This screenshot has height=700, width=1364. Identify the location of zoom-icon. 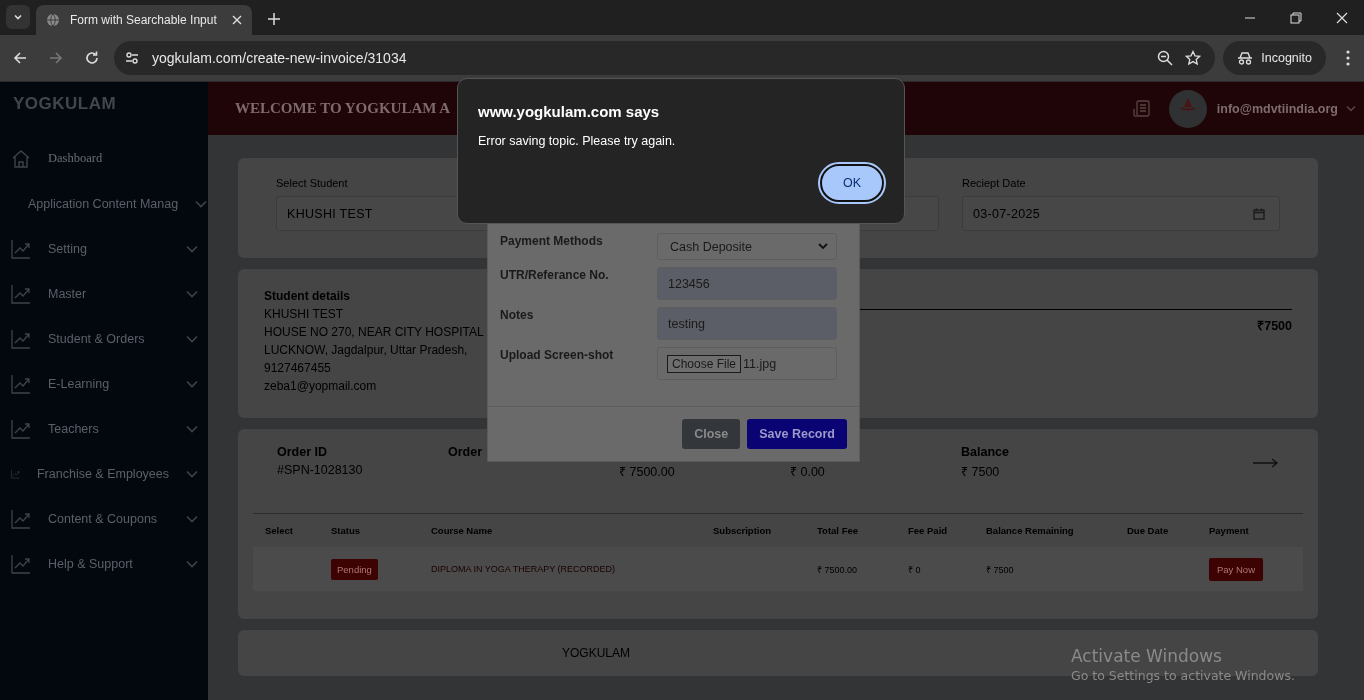
(1165, 58).